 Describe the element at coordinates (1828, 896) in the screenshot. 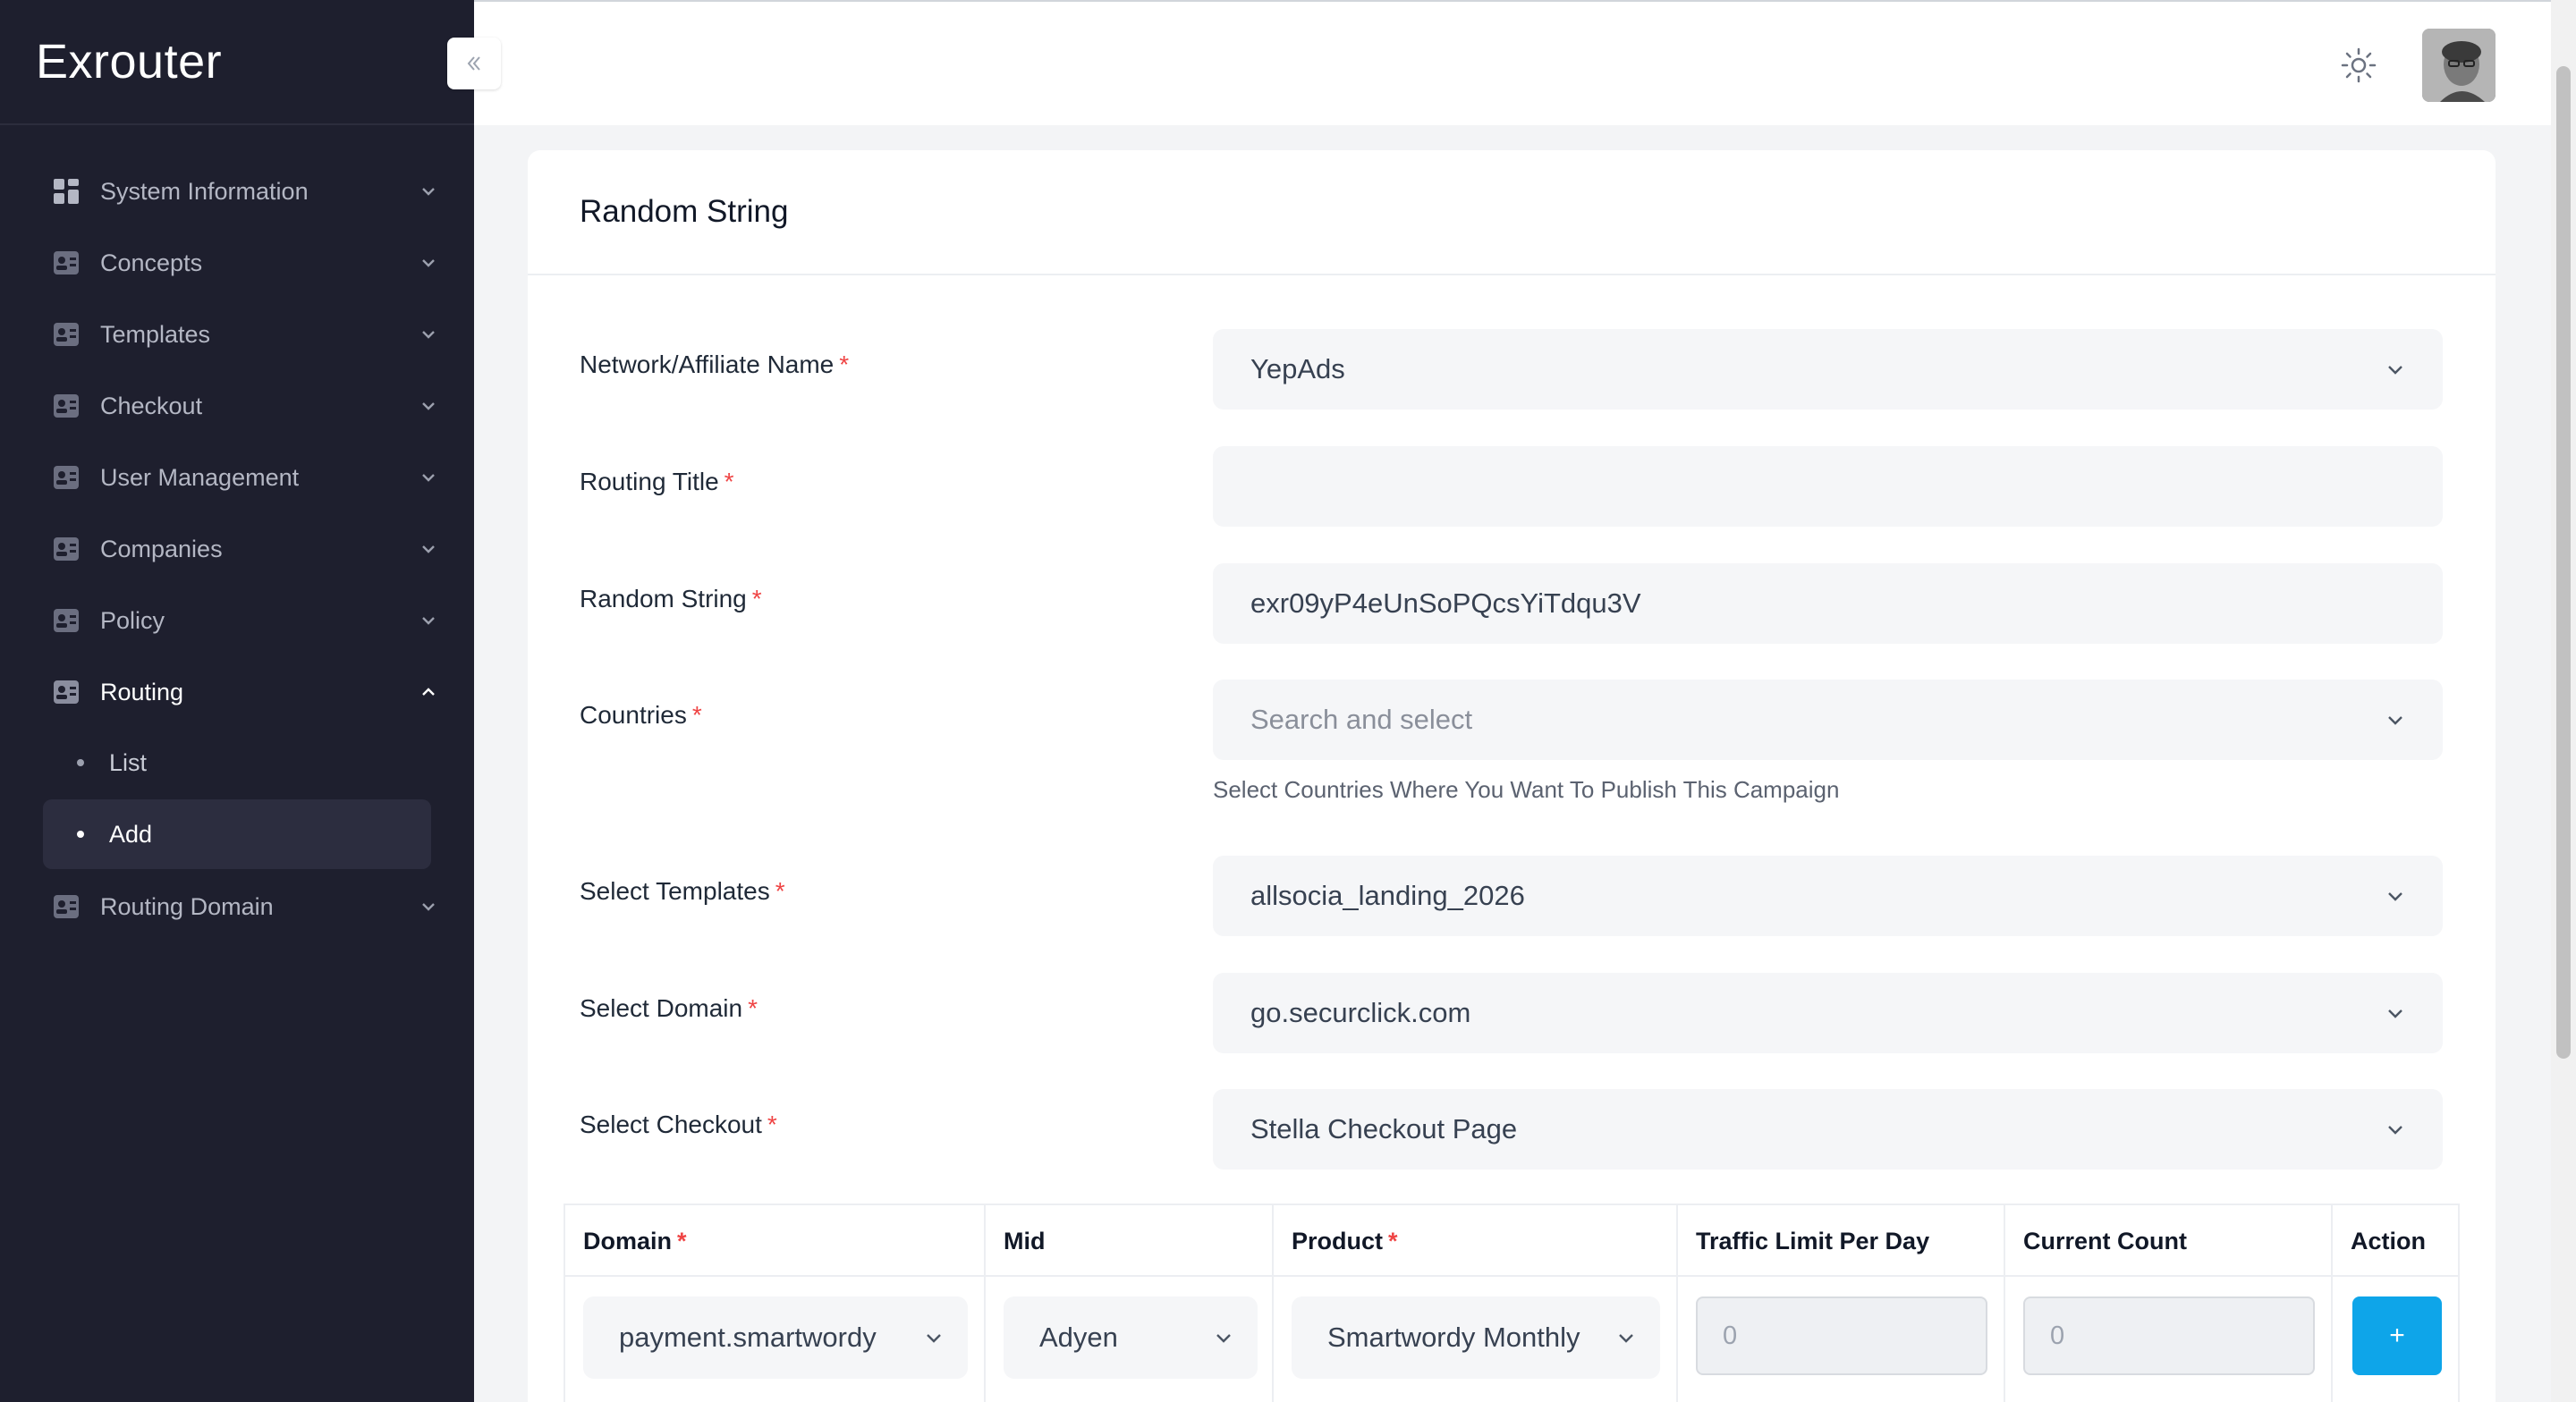

I see `templates-select: allsocia_landing_2026` at that location.